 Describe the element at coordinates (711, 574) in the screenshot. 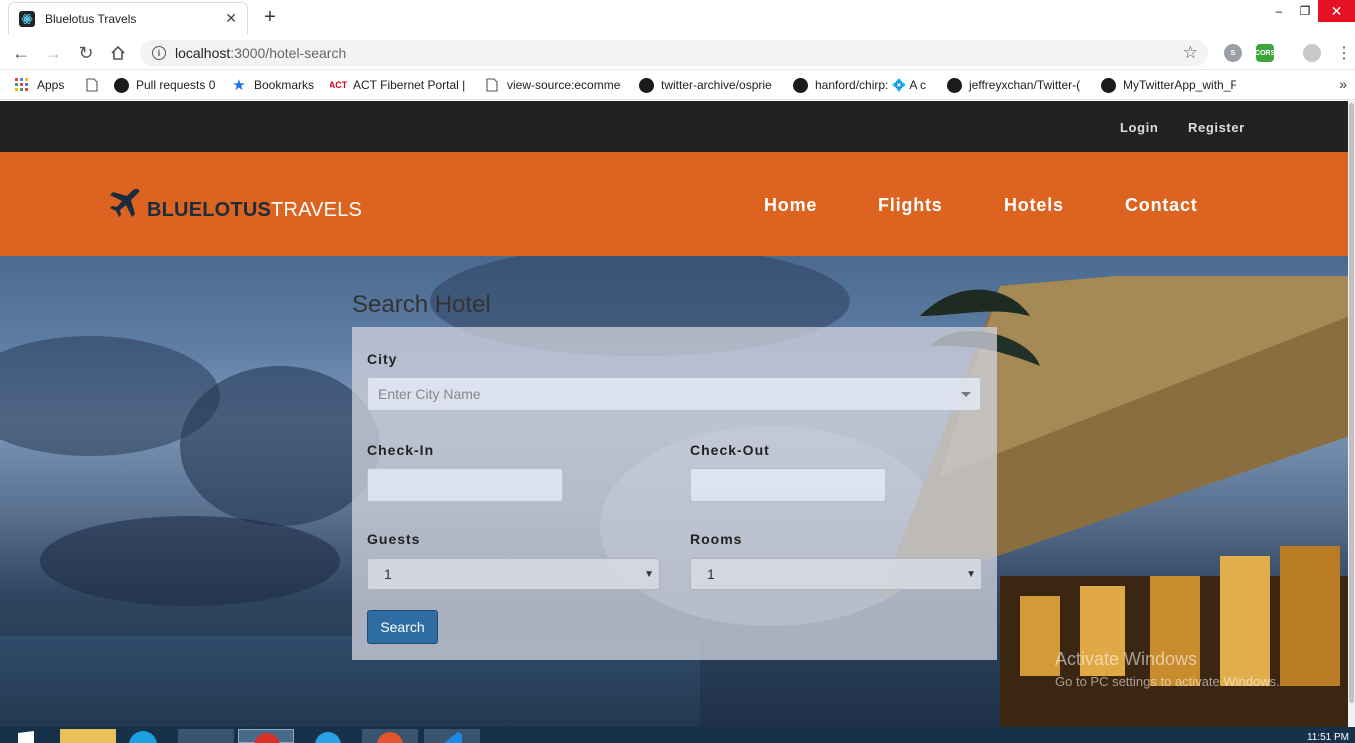

I see `rooms-value: 1` at that location.